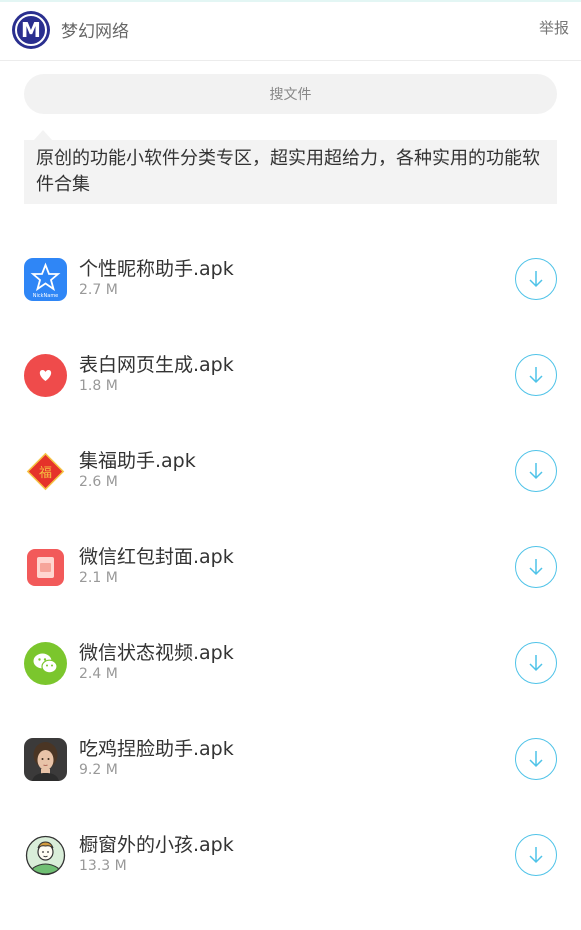 The width and height of the screenshot is (581, 930). I want to click on description-bubble-arrow, so click(43, 135).